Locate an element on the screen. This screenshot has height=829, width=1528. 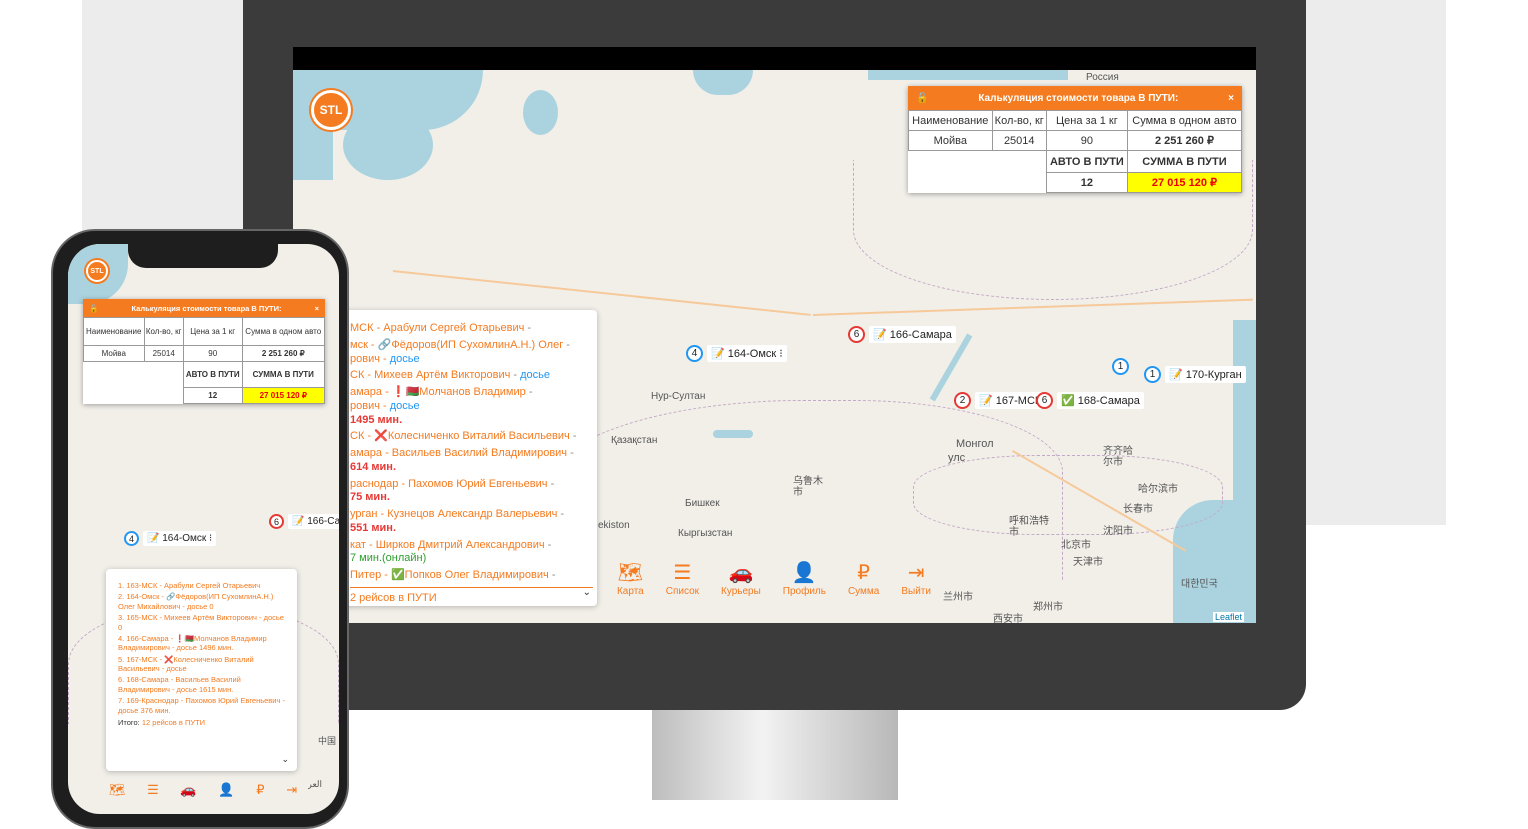
phone-notch is located at coordinates (203, 252).